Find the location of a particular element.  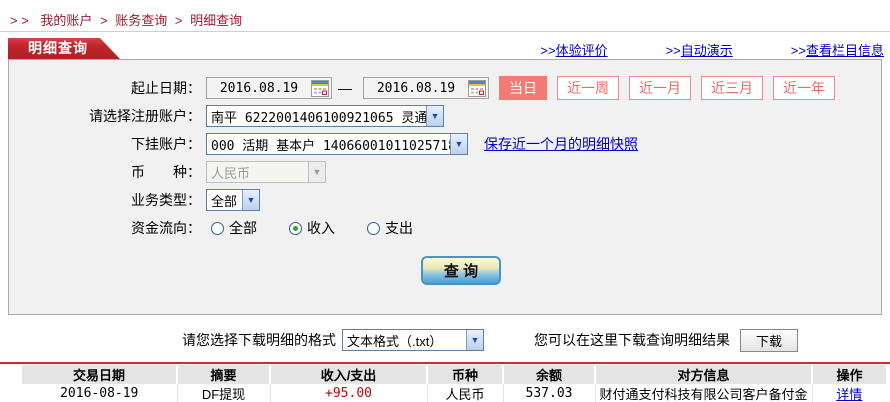

fund-flow-option-expense: 支出 is located at coordinates (390, 228).